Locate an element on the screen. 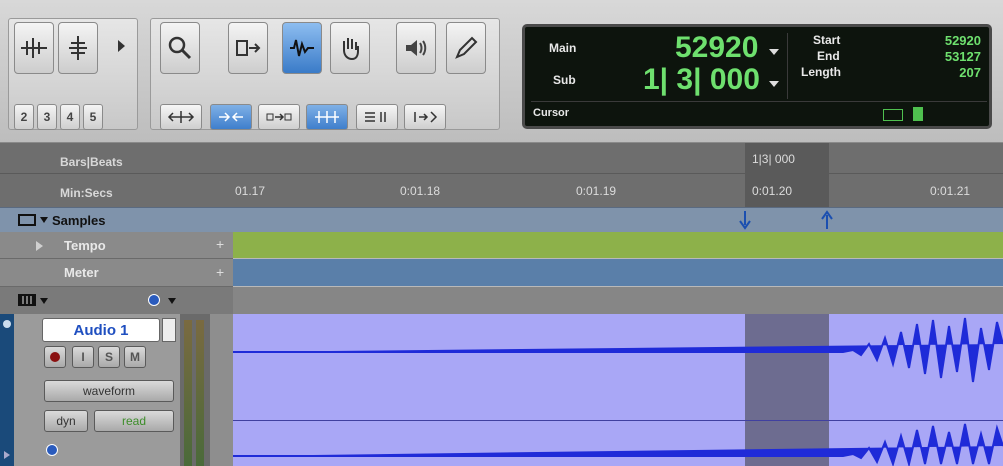  edit-mode-button is located at coordinates (377, 117).